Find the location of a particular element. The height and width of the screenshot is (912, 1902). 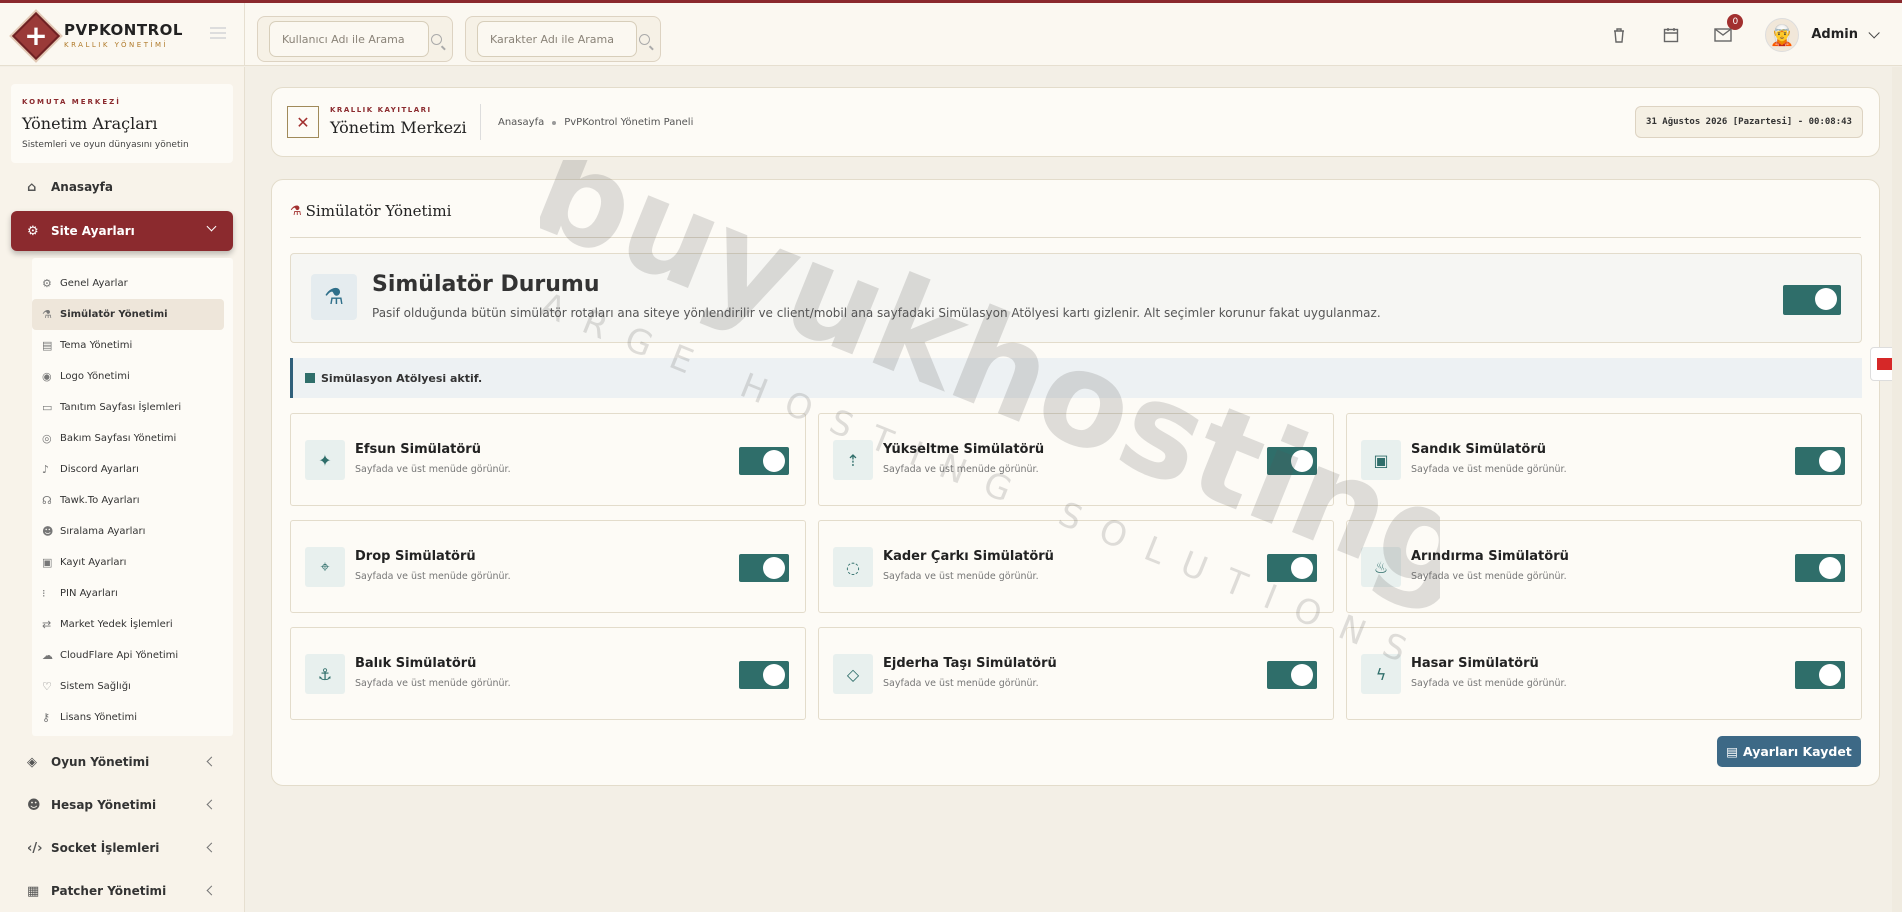

character-search-box is located at coordinates (563, 39).